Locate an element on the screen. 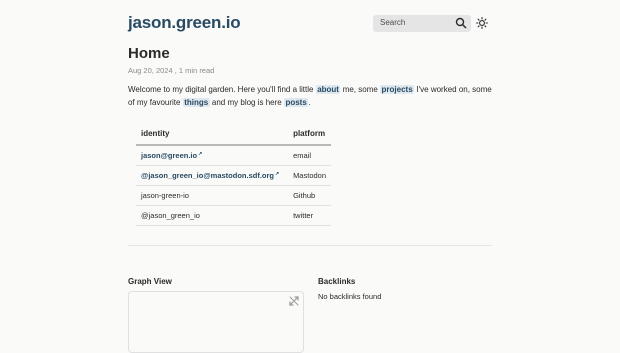  platform-cell: Github is located at coordinates (309, 195).